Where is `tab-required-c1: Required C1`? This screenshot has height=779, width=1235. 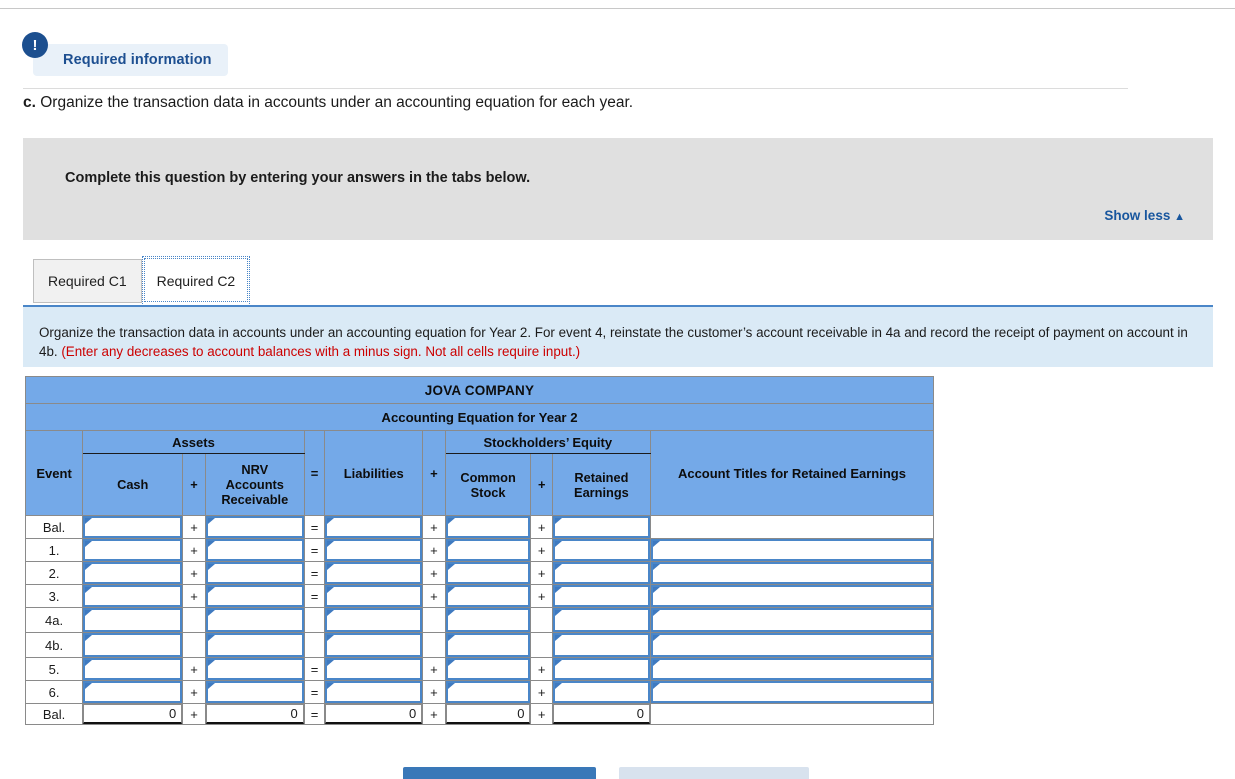
tab-required-c1: Required C1 is located at coordinates (87, 281).